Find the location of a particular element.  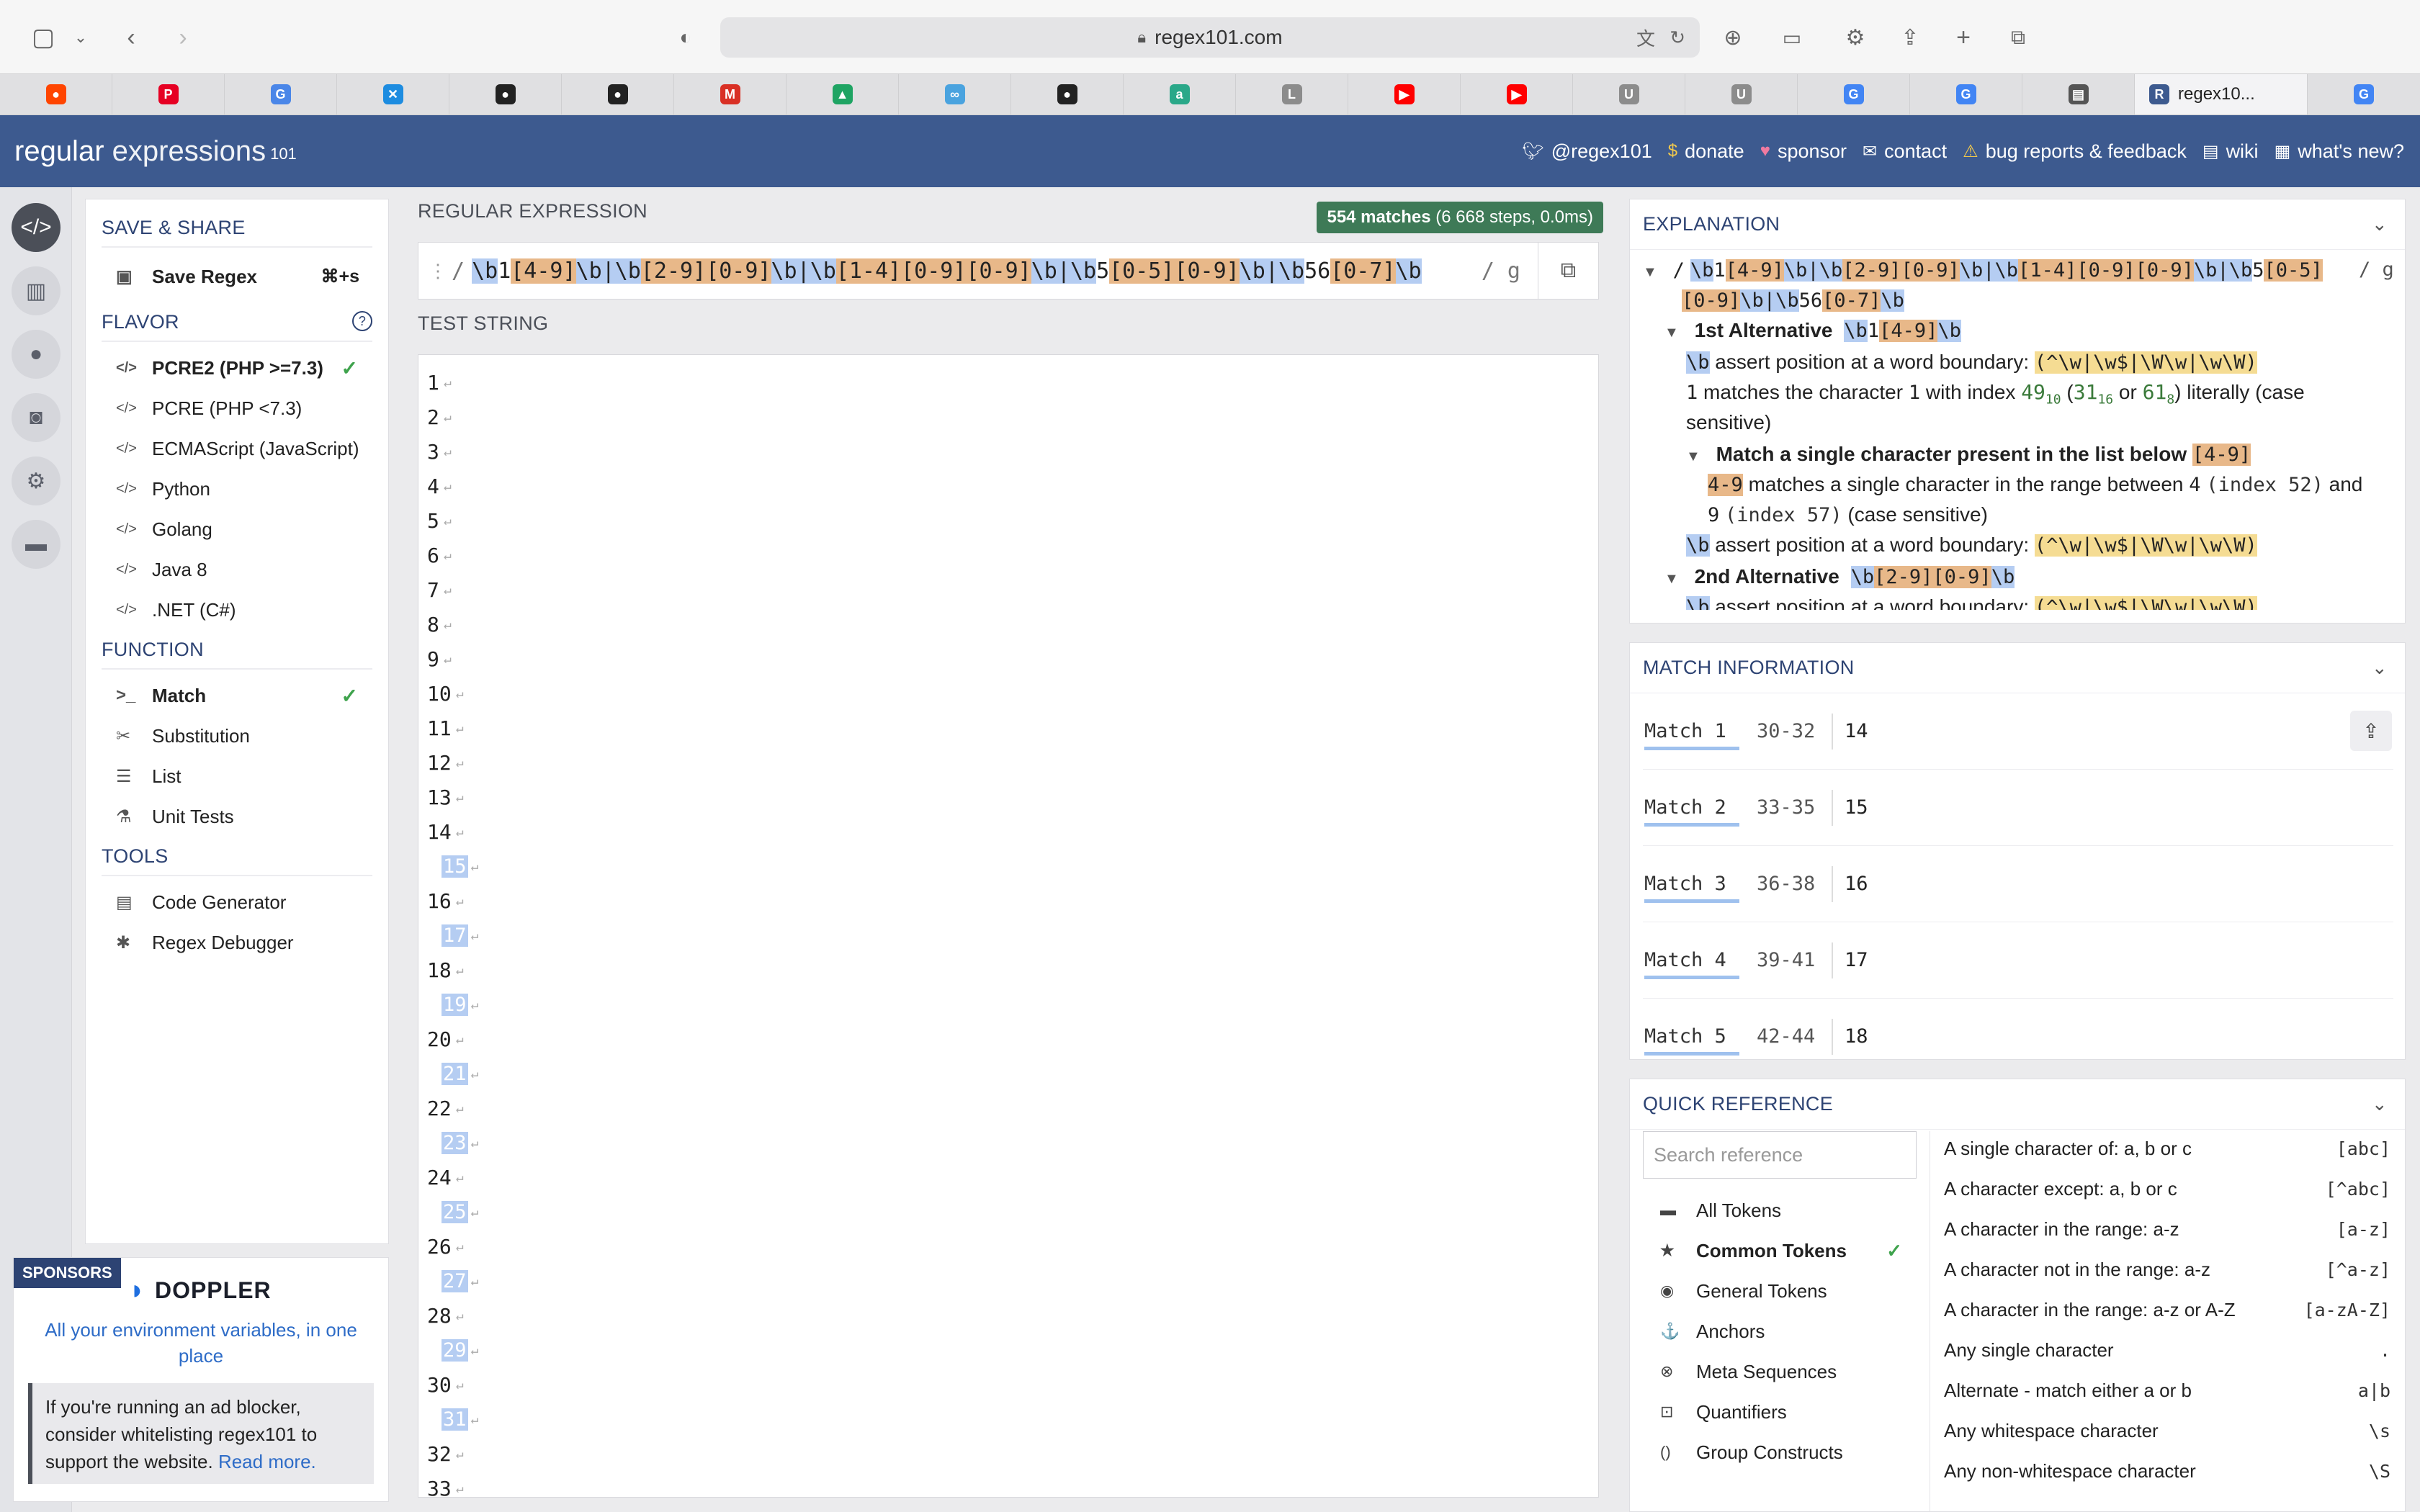

header-link-what-s-new: ▦ what's new? is located at coordinates (2339, 151).